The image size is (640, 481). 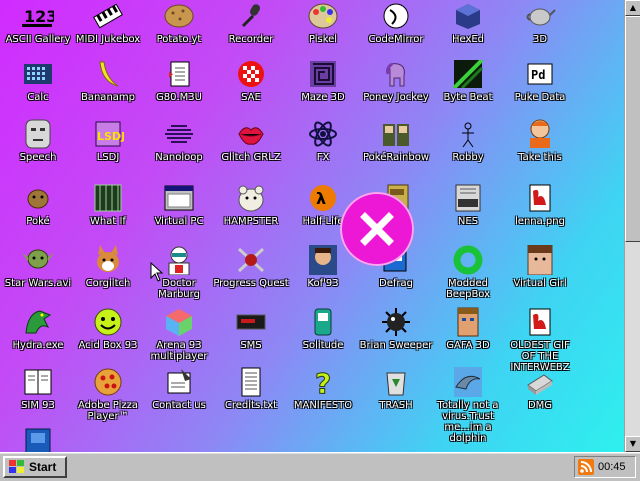 I want to click on desktop-icon-sim-93: SIM 93, so click(x=39, y=388).